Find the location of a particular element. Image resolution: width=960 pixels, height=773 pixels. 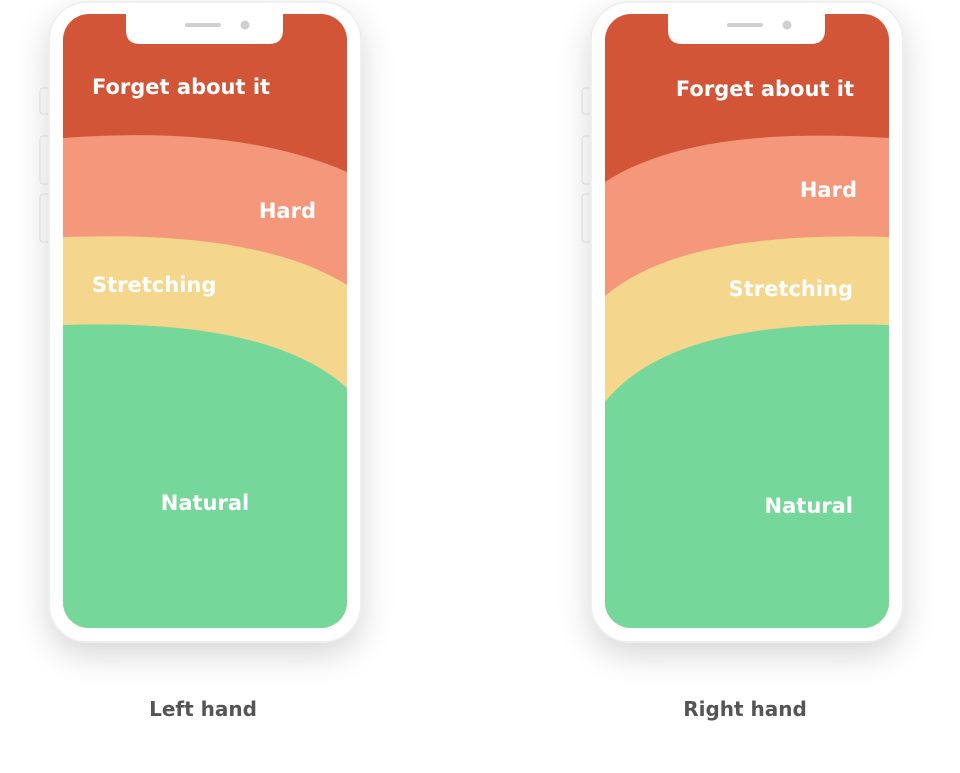

caption-left-hand: Left hand is located at coordinates (203, 709).